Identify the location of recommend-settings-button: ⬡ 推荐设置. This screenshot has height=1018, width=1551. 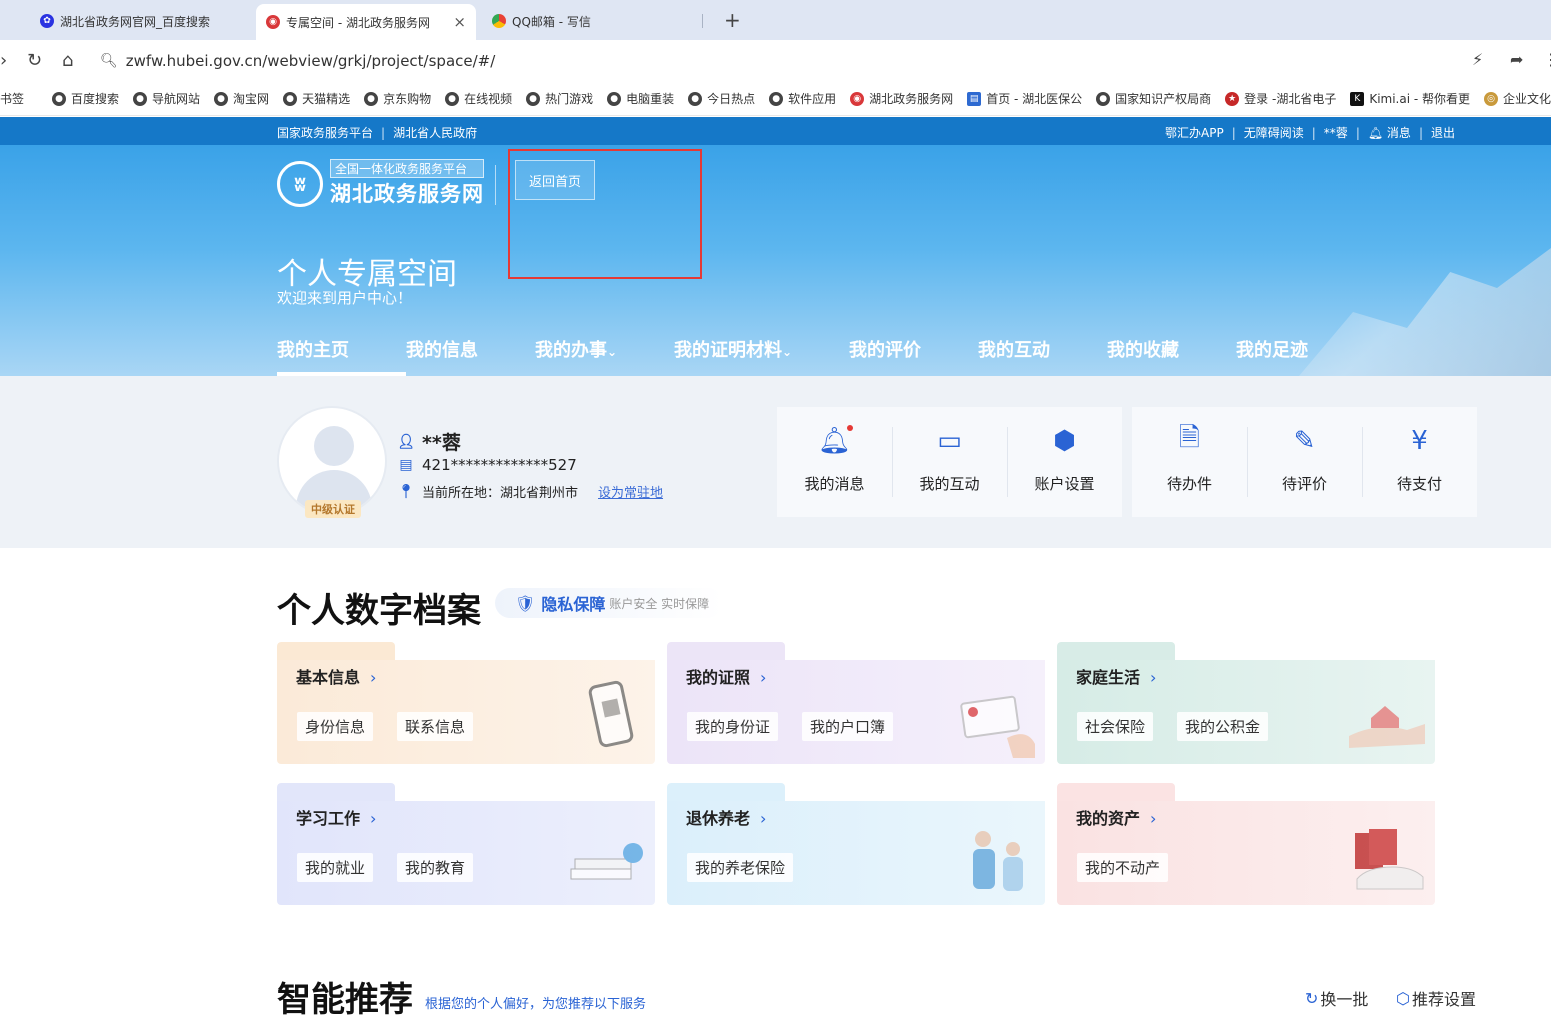
(1436, 998).